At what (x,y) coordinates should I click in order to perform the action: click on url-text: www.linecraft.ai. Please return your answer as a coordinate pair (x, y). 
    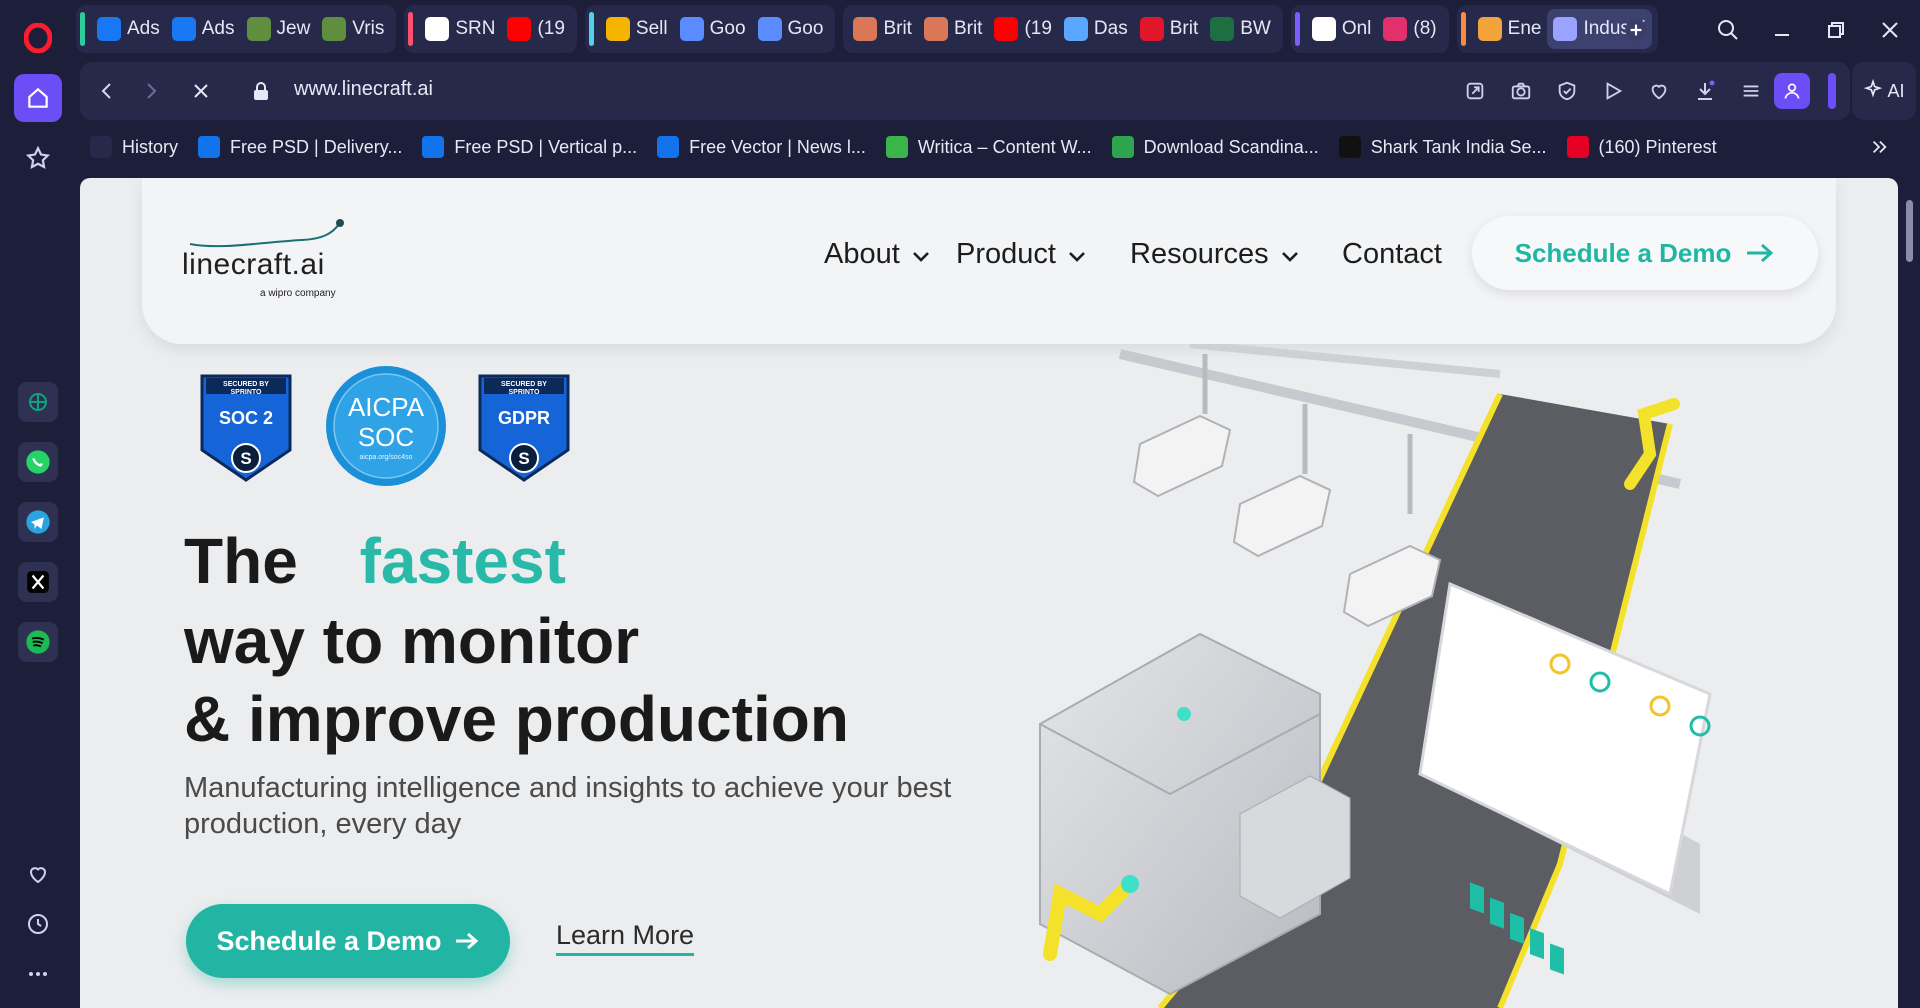
    Looking at the image, I should click on (363, 89).